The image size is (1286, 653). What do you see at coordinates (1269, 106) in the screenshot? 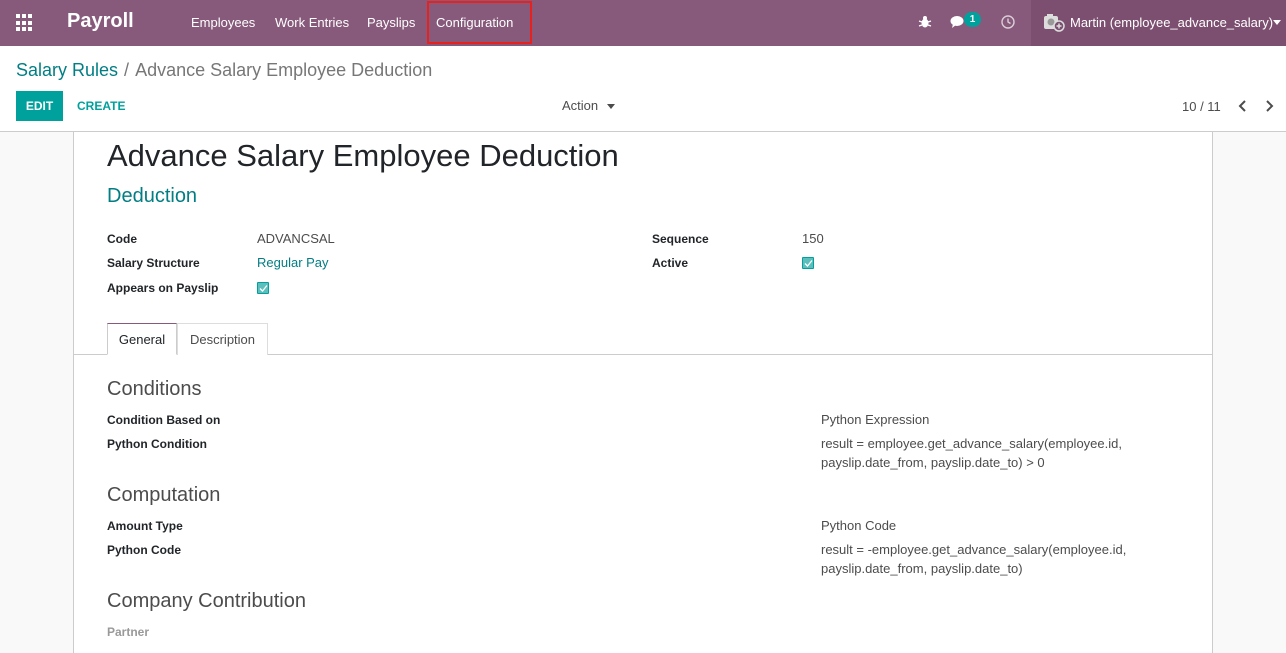
I see `pager-next-icon` at bounding box center [1269, 106].